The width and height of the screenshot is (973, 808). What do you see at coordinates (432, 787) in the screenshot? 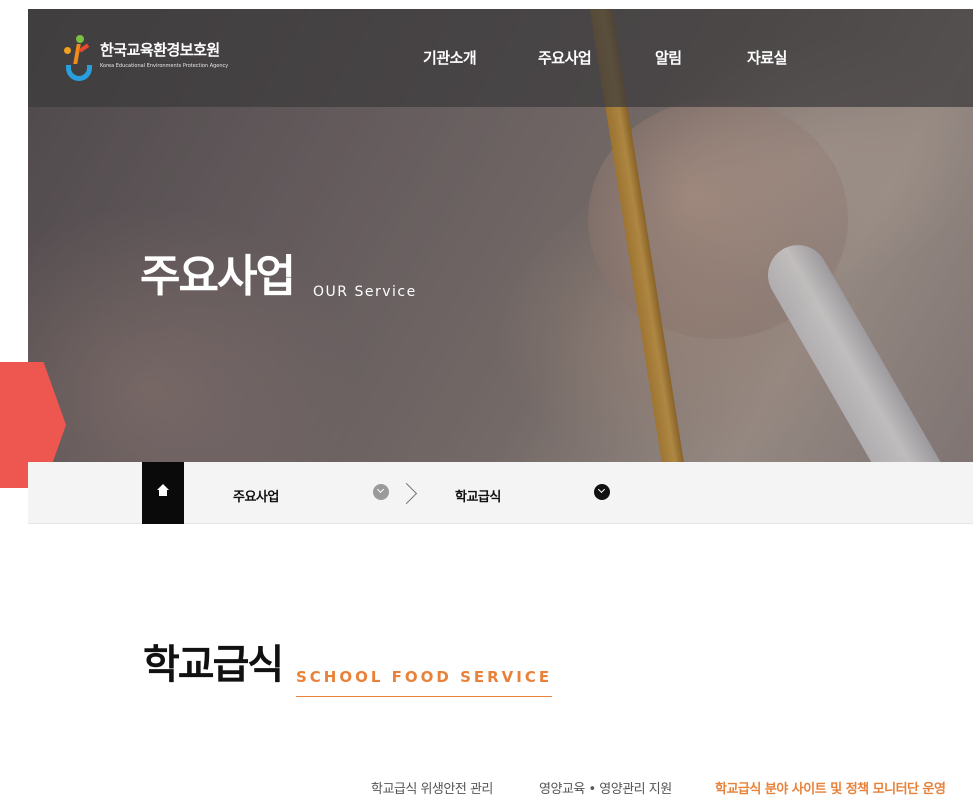
I see `tab-hygiene-safety: 학교급식 위생안전 관리` at bounding box center [432, 787].